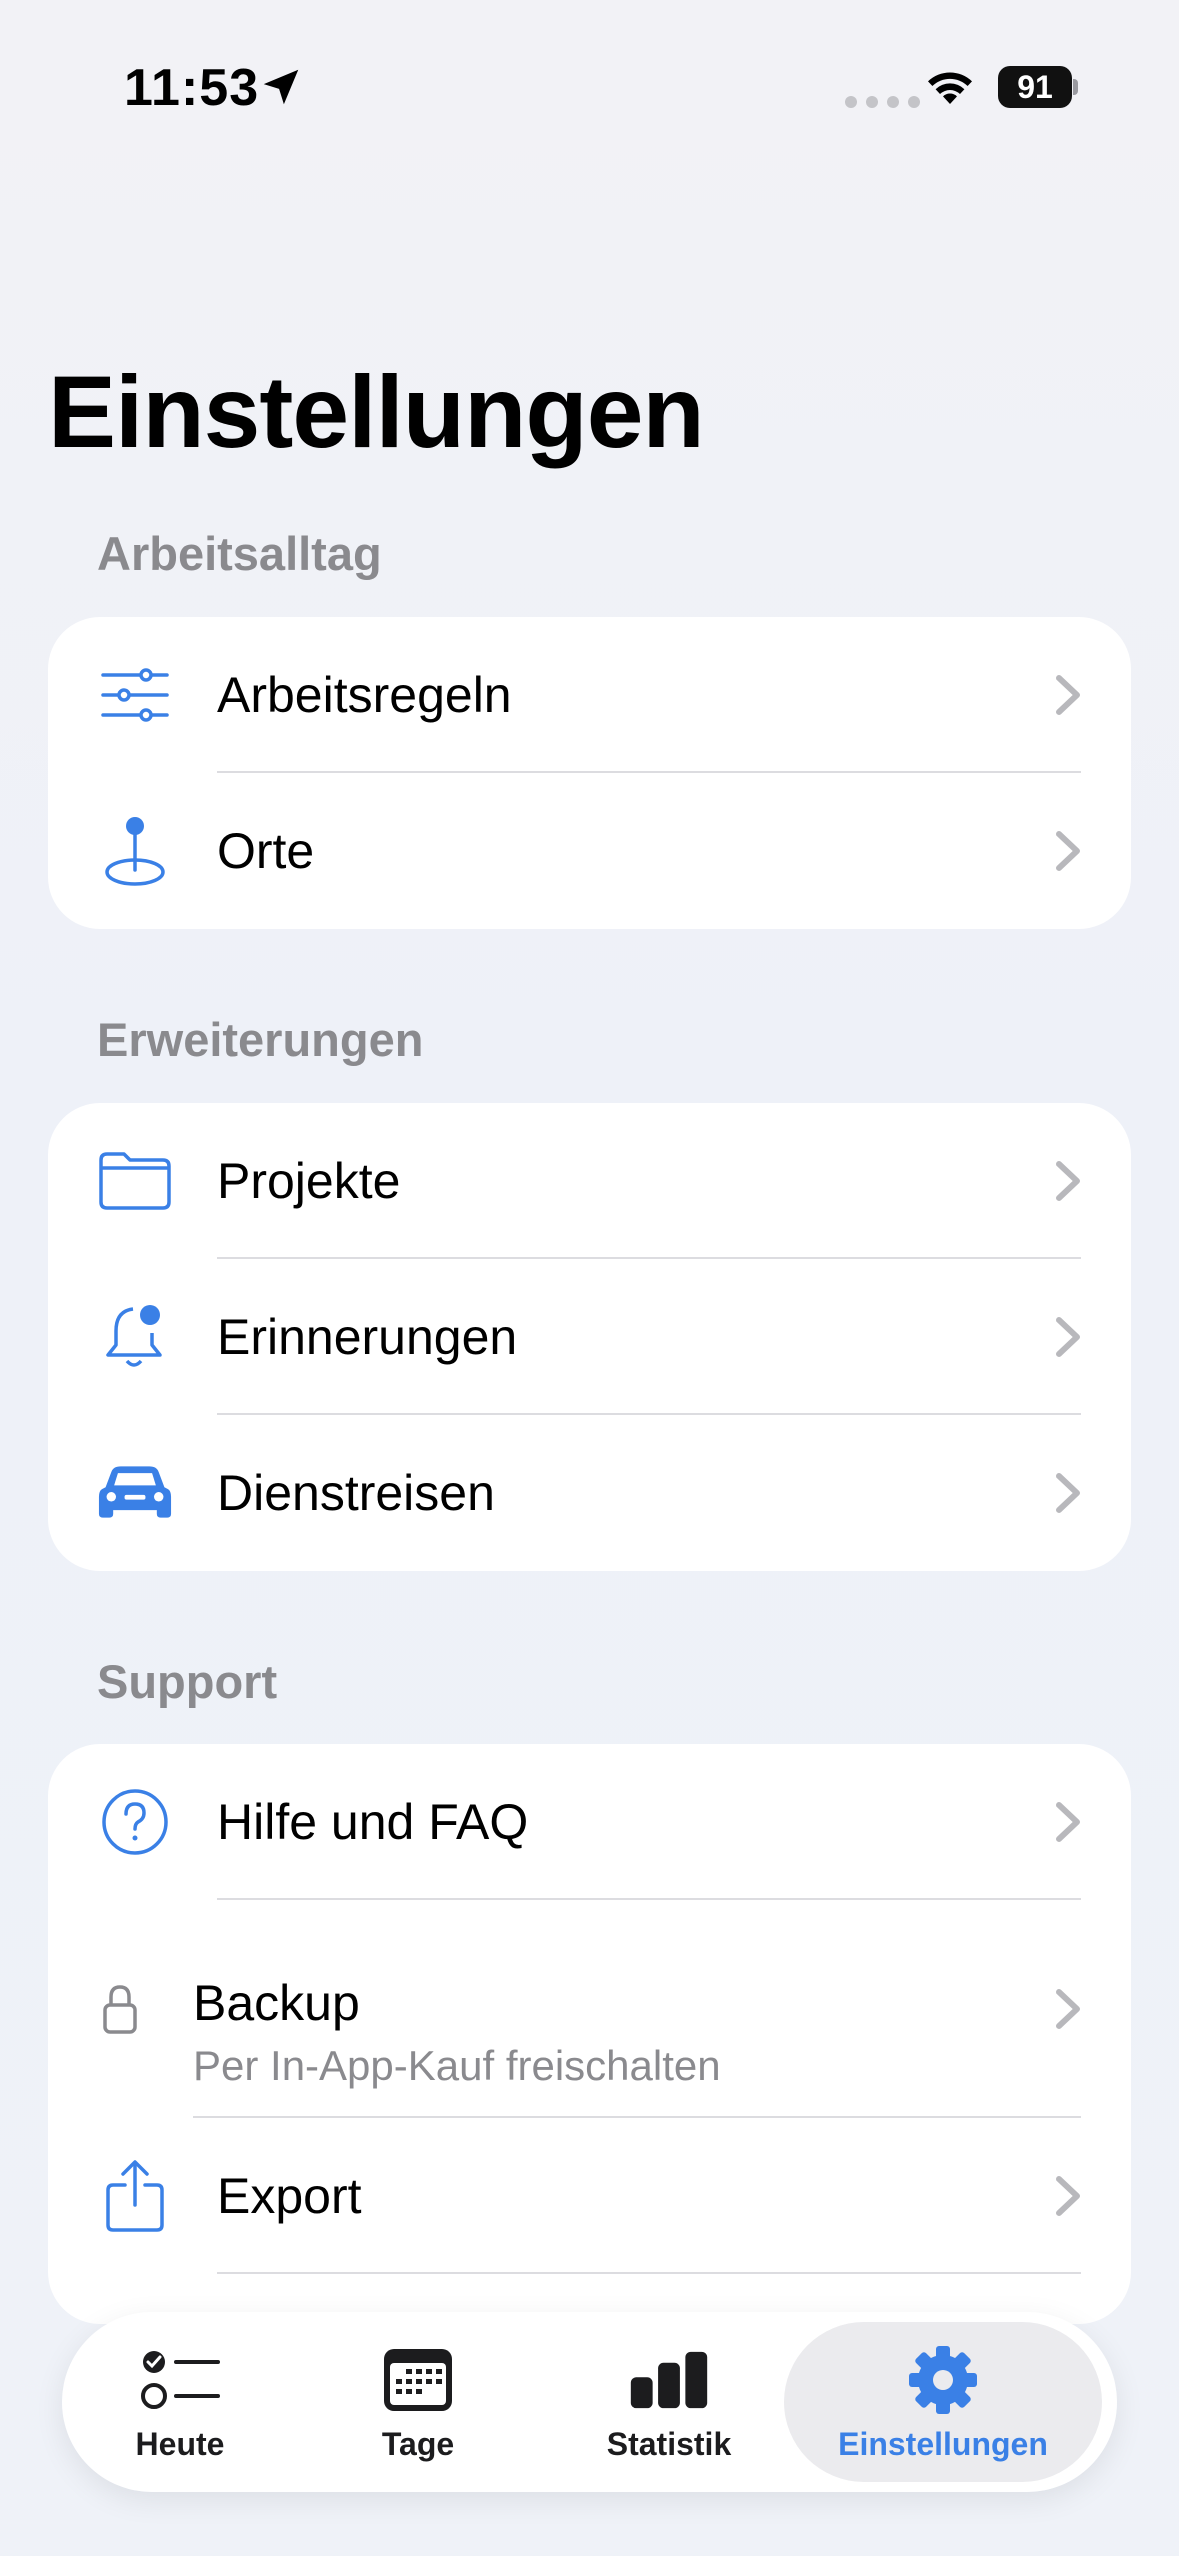 The height and width of the screenshot is (2556, 1179). Describe the element at coordinates (457, 2065) in the screenshot. I see `settings-row-sublabel: Per In-App-Kauf freischalten` at that location.